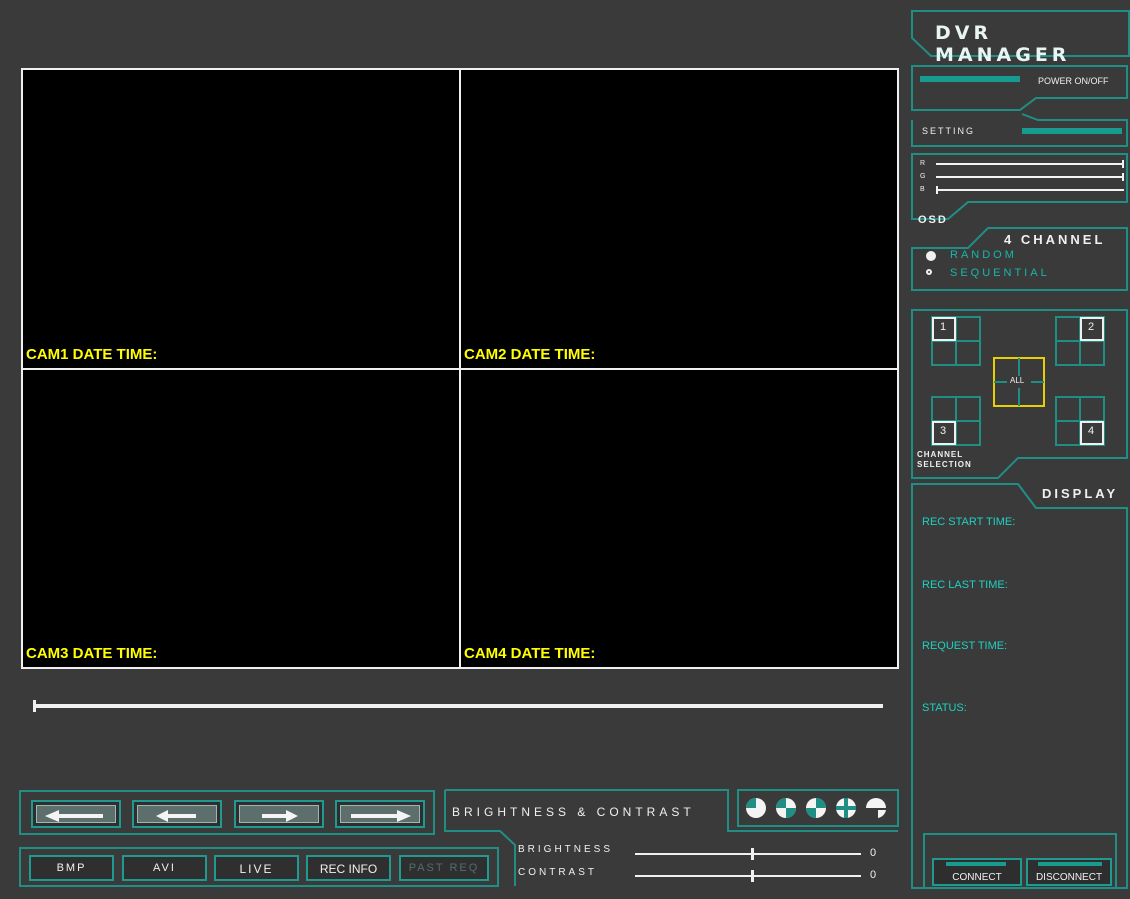 The width and height of the screenshot is (1130, 899). Describe the element at coordinates (816, 808) in the screenshot. I see `preset-circle-3-icon` at that location.